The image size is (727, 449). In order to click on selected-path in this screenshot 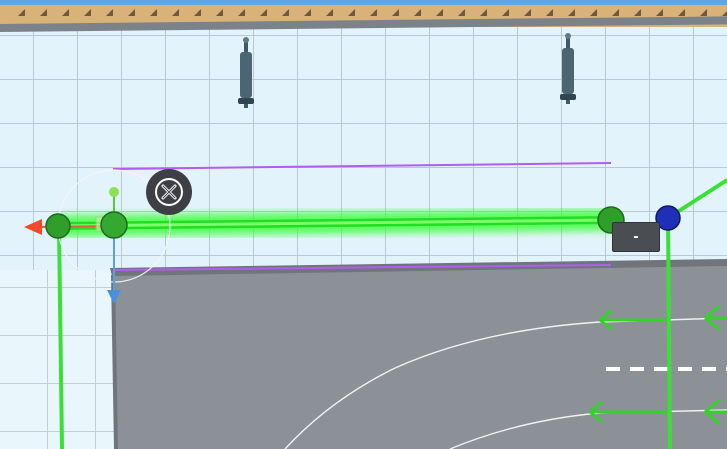, I will do `click(335, 223)`.